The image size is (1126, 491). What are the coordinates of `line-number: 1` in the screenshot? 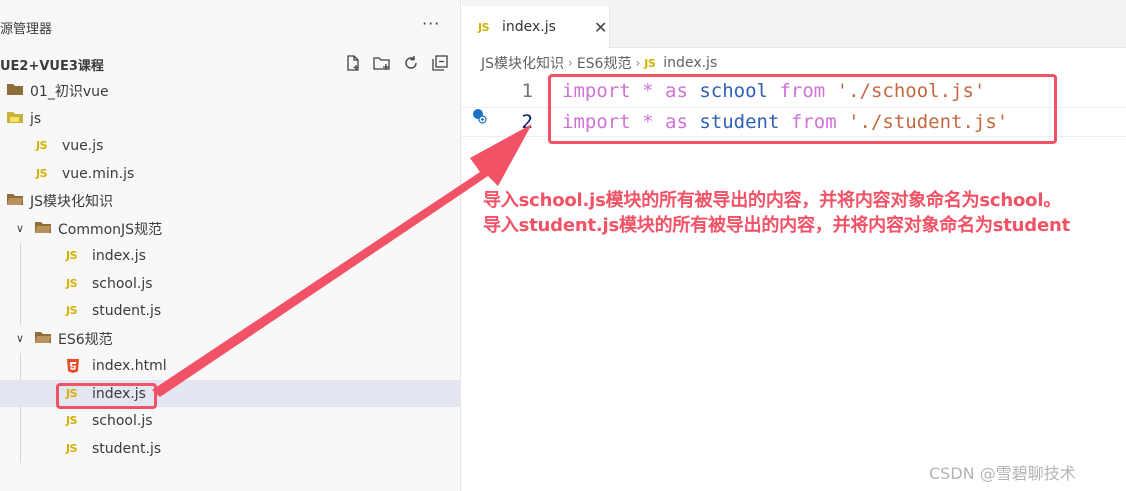 It's located at (527, 91).